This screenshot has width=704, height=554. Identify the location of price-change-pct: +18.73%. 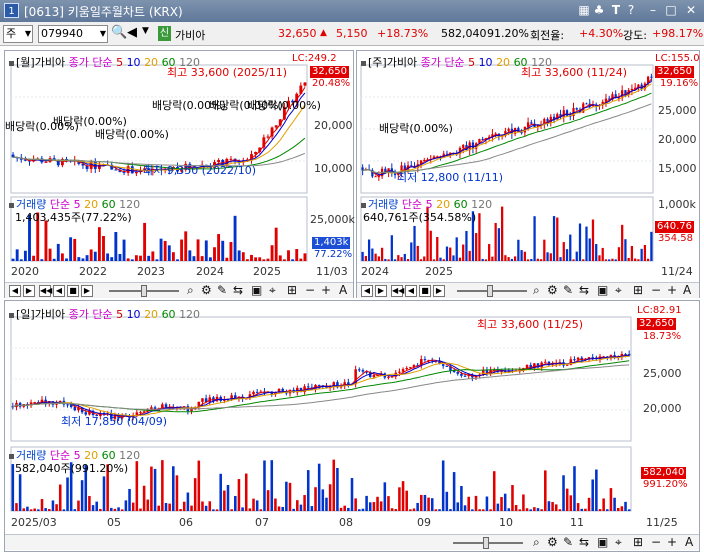
(403, 33).